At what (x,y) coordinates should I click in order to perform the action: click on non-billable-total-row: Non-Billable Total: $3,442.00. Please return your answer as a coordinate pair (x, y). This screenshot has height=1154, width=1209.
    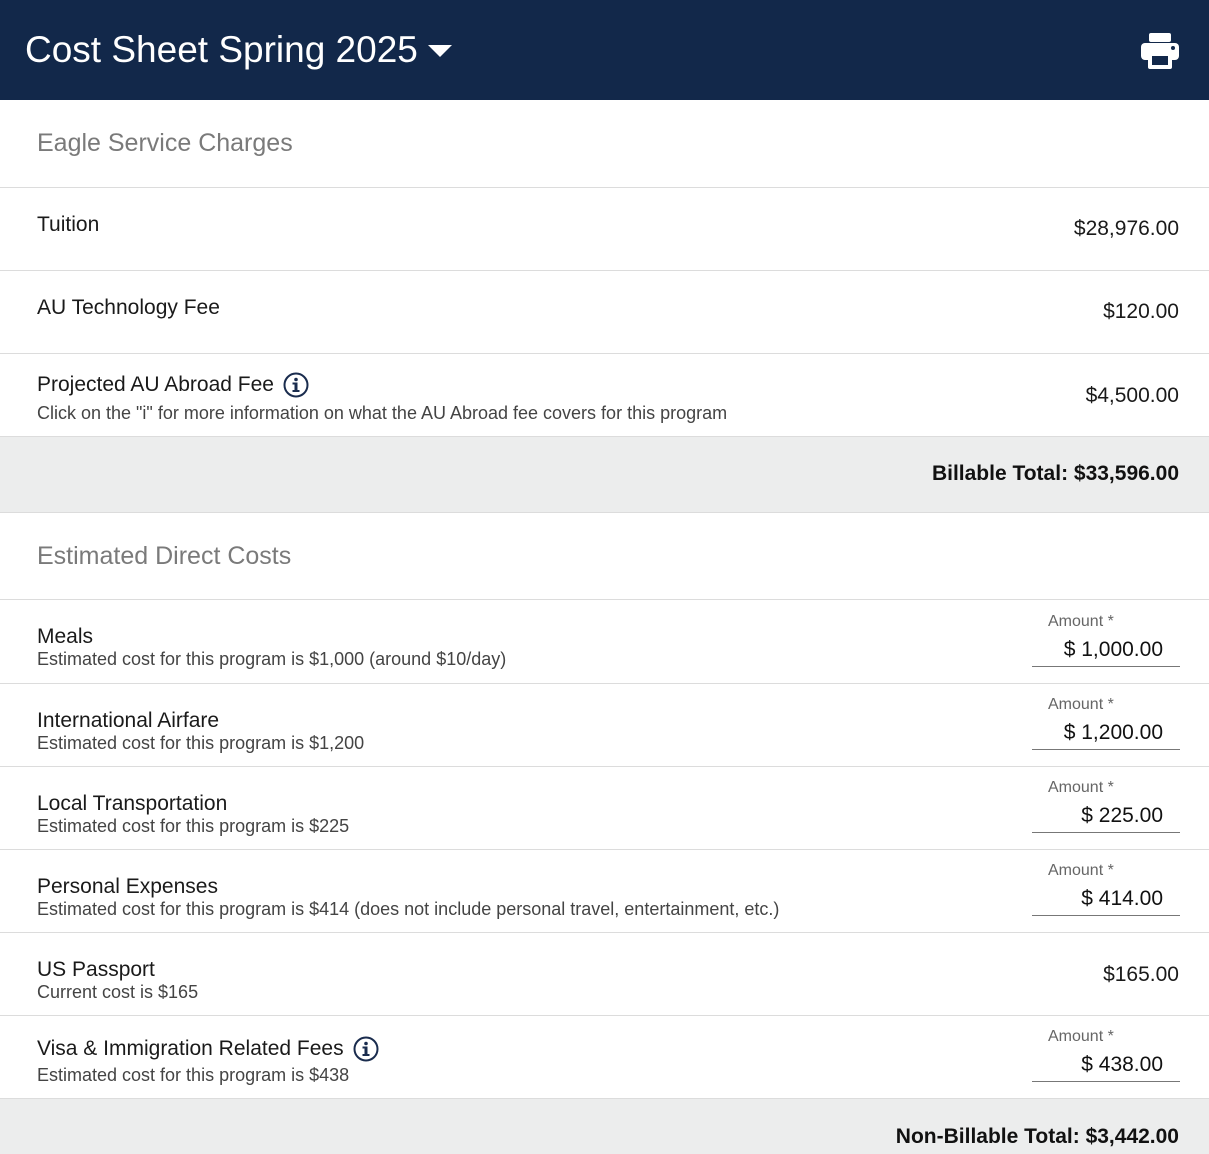
    Looking at the image, I should click on (604, 1126).